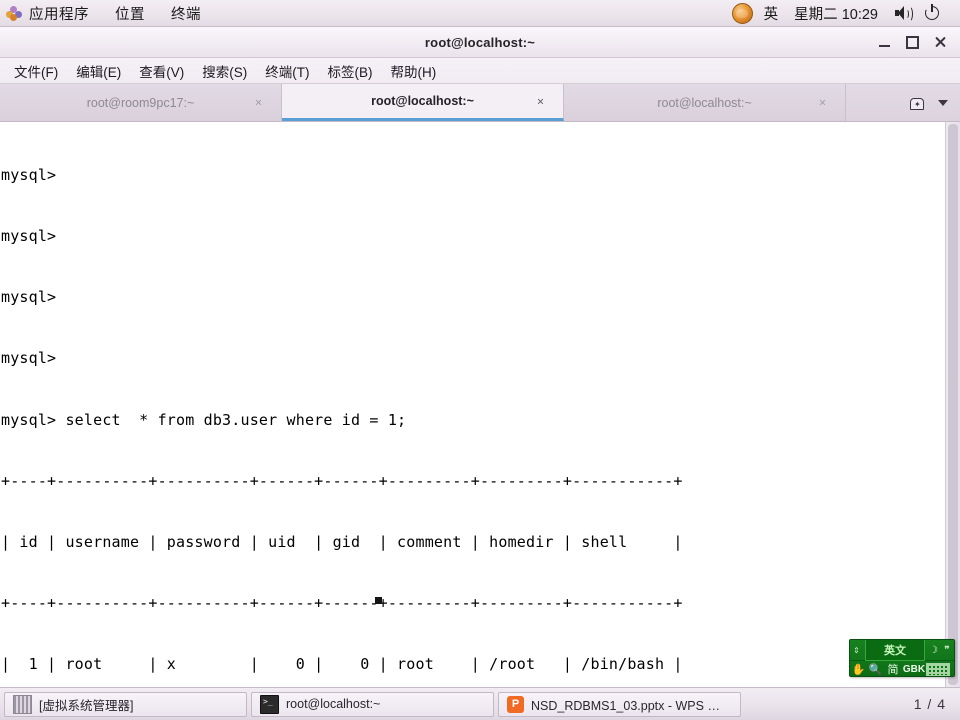 This screenshot has height=720, width=960. I want to click on window-title: root@localhost:~, so click(480, 42).